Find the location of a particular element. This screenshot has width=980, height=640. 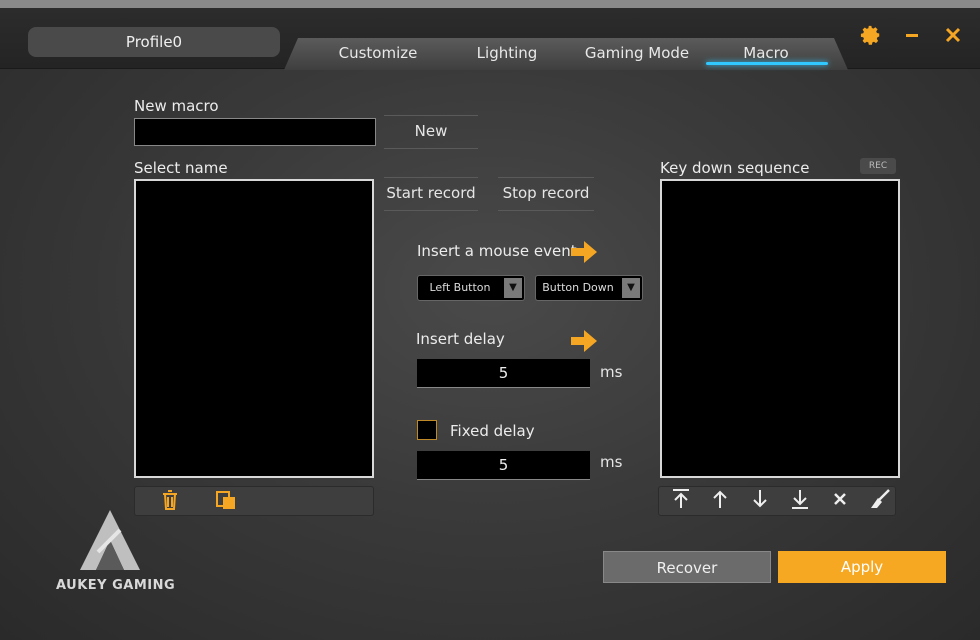

insert-mouse-event-label: Insert a mouse event is located at coordinates (497, 251).